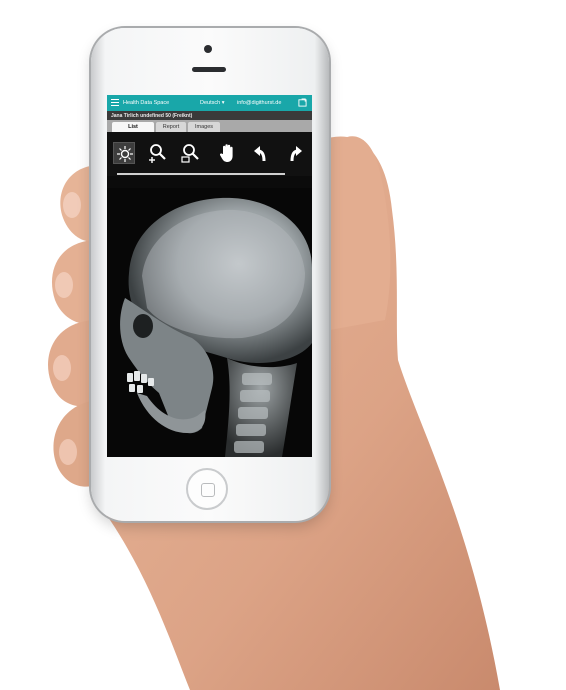 This screenshot has height=690, width=566. I want to click on rotate-right-icon, so click(296, 154).